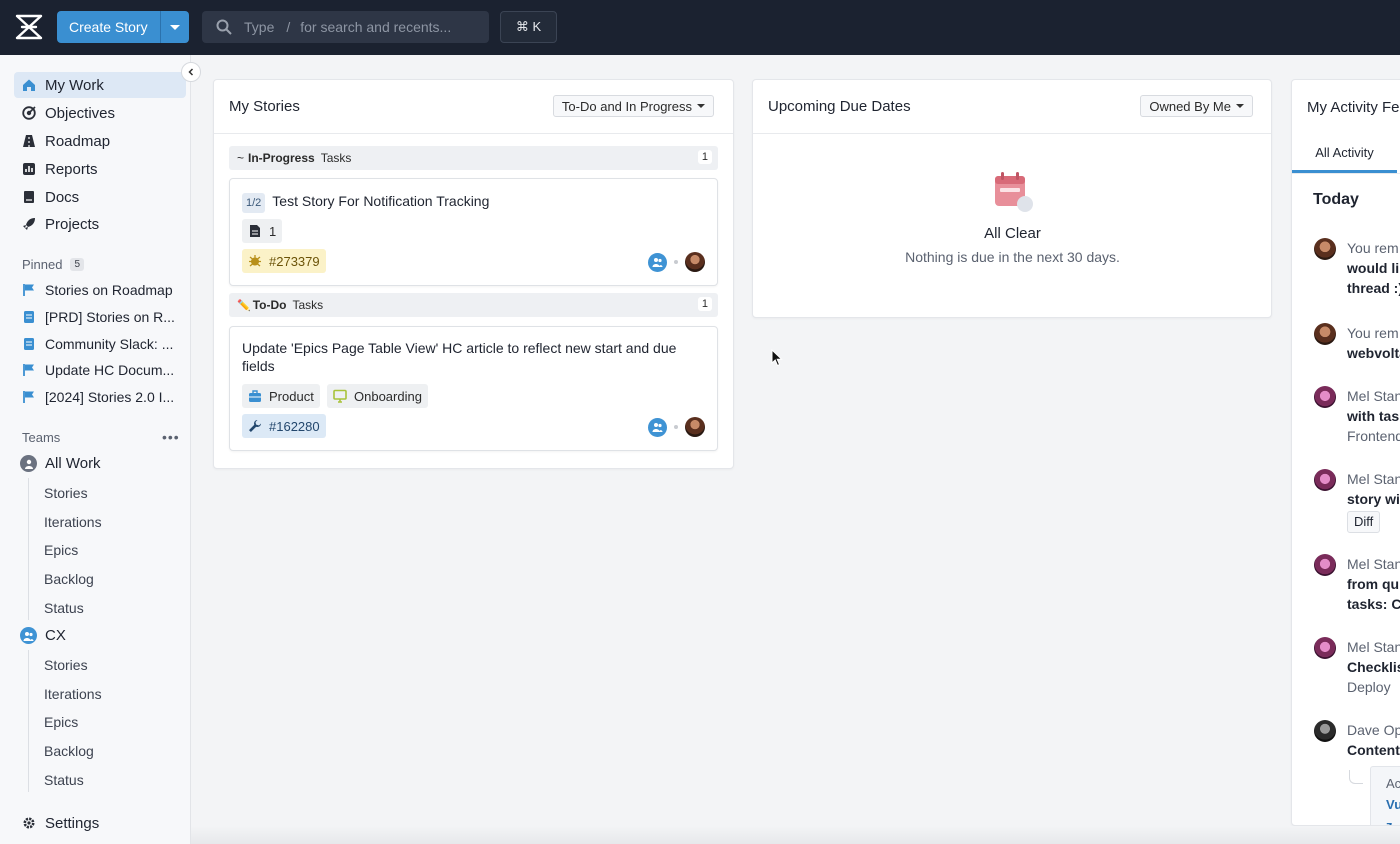 This screenshot has width=1400, height=844. What do you see at coordinates (29, 27) in the screenshot?
I see `shortcut-logo-icon` at bounding box center [29, 27].